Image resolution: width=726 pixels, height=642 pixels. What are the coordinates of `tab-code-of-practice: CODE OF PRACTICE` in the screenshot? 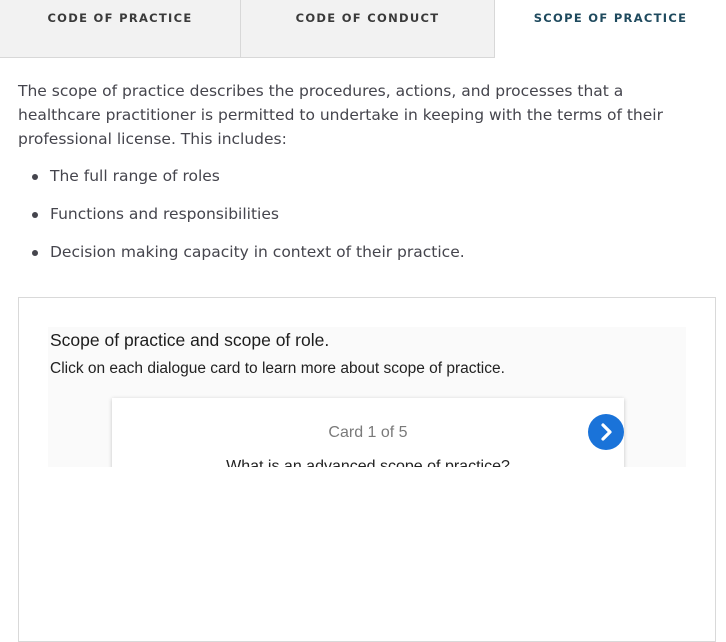 It's located at (120, 29).